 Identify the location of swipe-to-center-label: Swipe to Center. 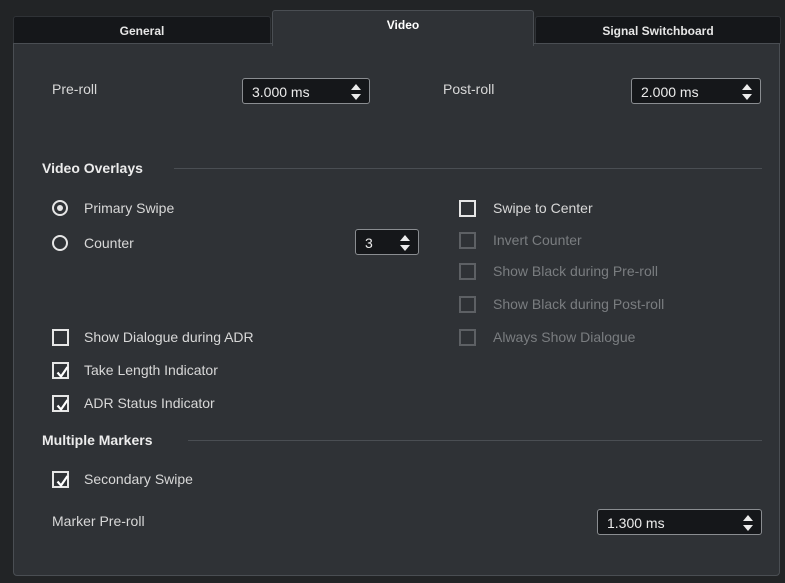
(543, 208).